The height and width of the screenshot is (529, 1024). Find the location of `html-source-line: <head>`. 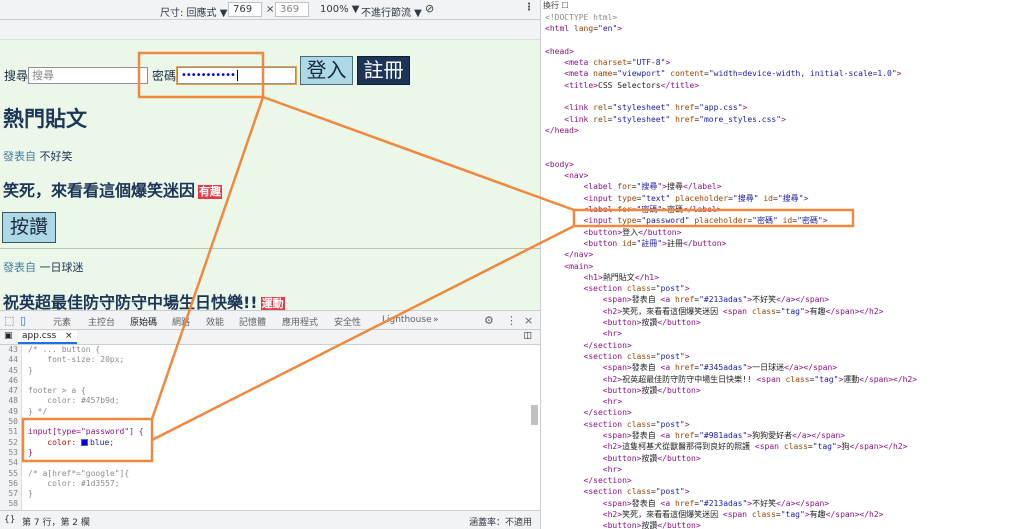

html-source-line: <head> is located at coordinates (559, 51).